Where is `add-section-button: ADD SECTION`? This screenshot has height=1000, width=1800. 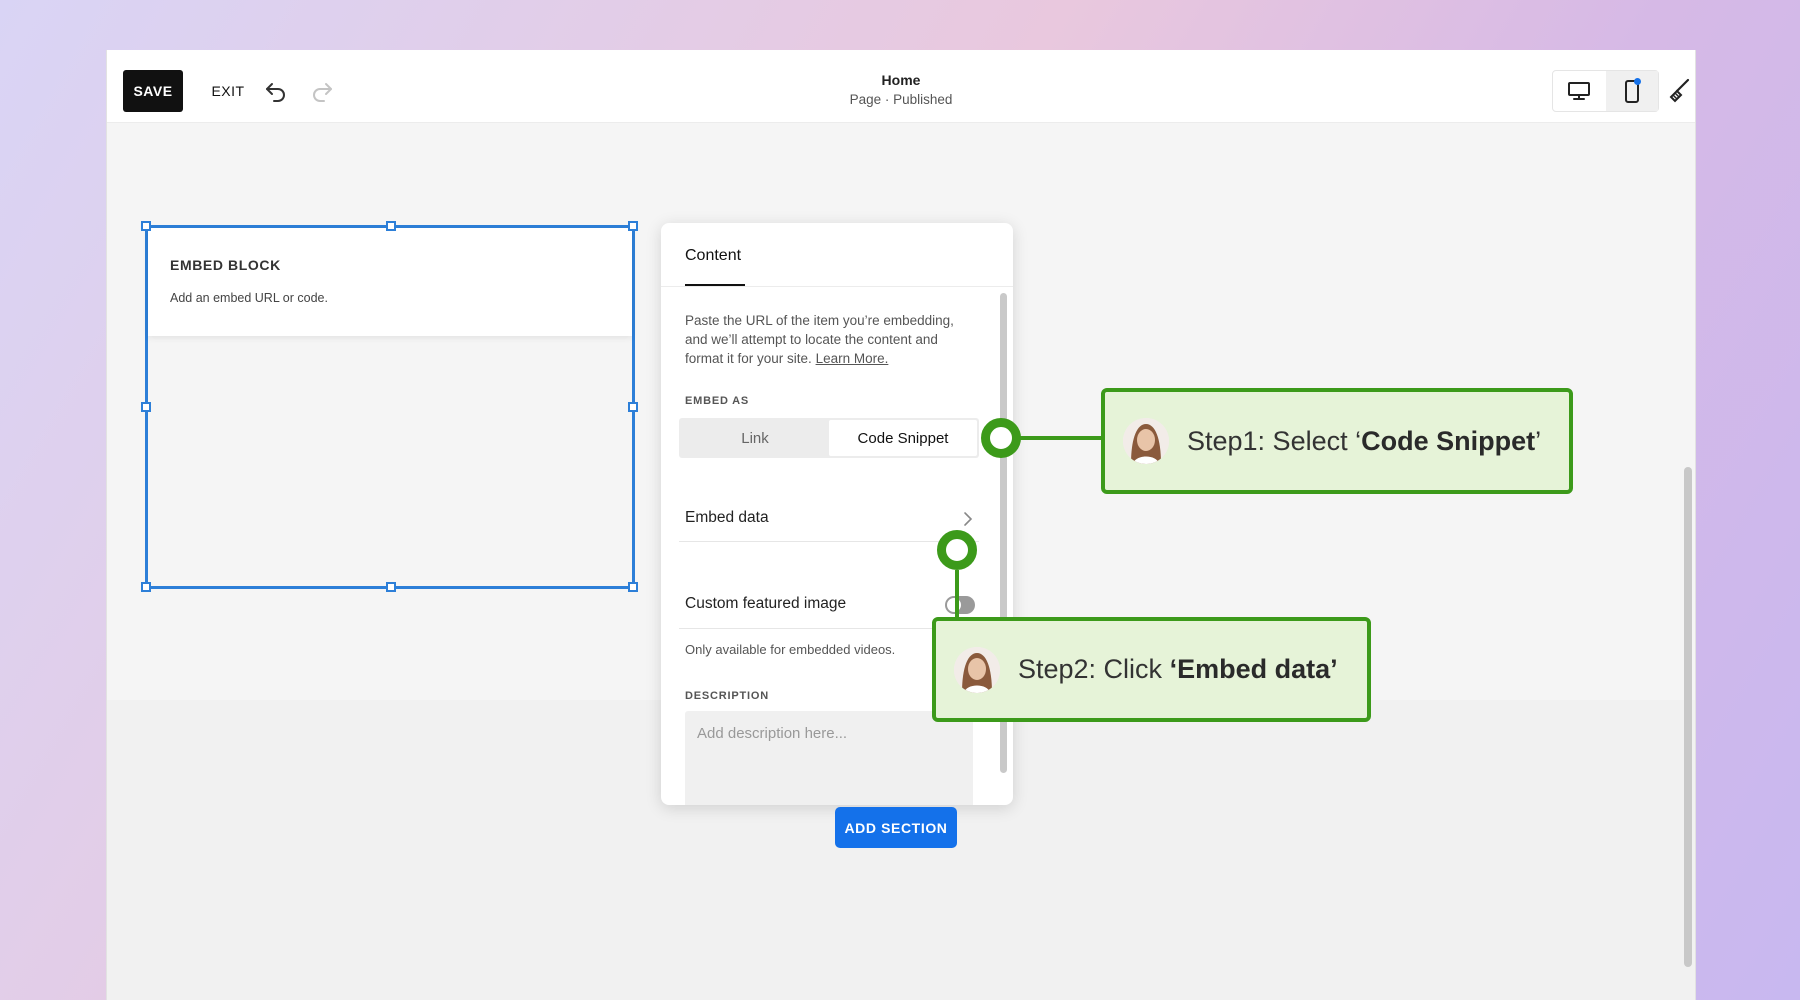
add-section-button: ADD SECTION is located at coordinates (896, 827).